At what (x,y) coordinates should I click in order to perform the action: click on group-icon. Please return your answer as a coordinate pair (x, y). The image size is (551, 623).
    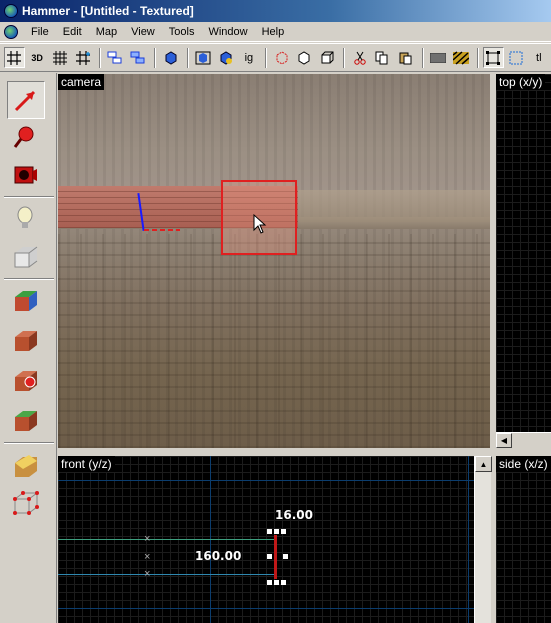
    Looking at the image, I should click on (115, 57).